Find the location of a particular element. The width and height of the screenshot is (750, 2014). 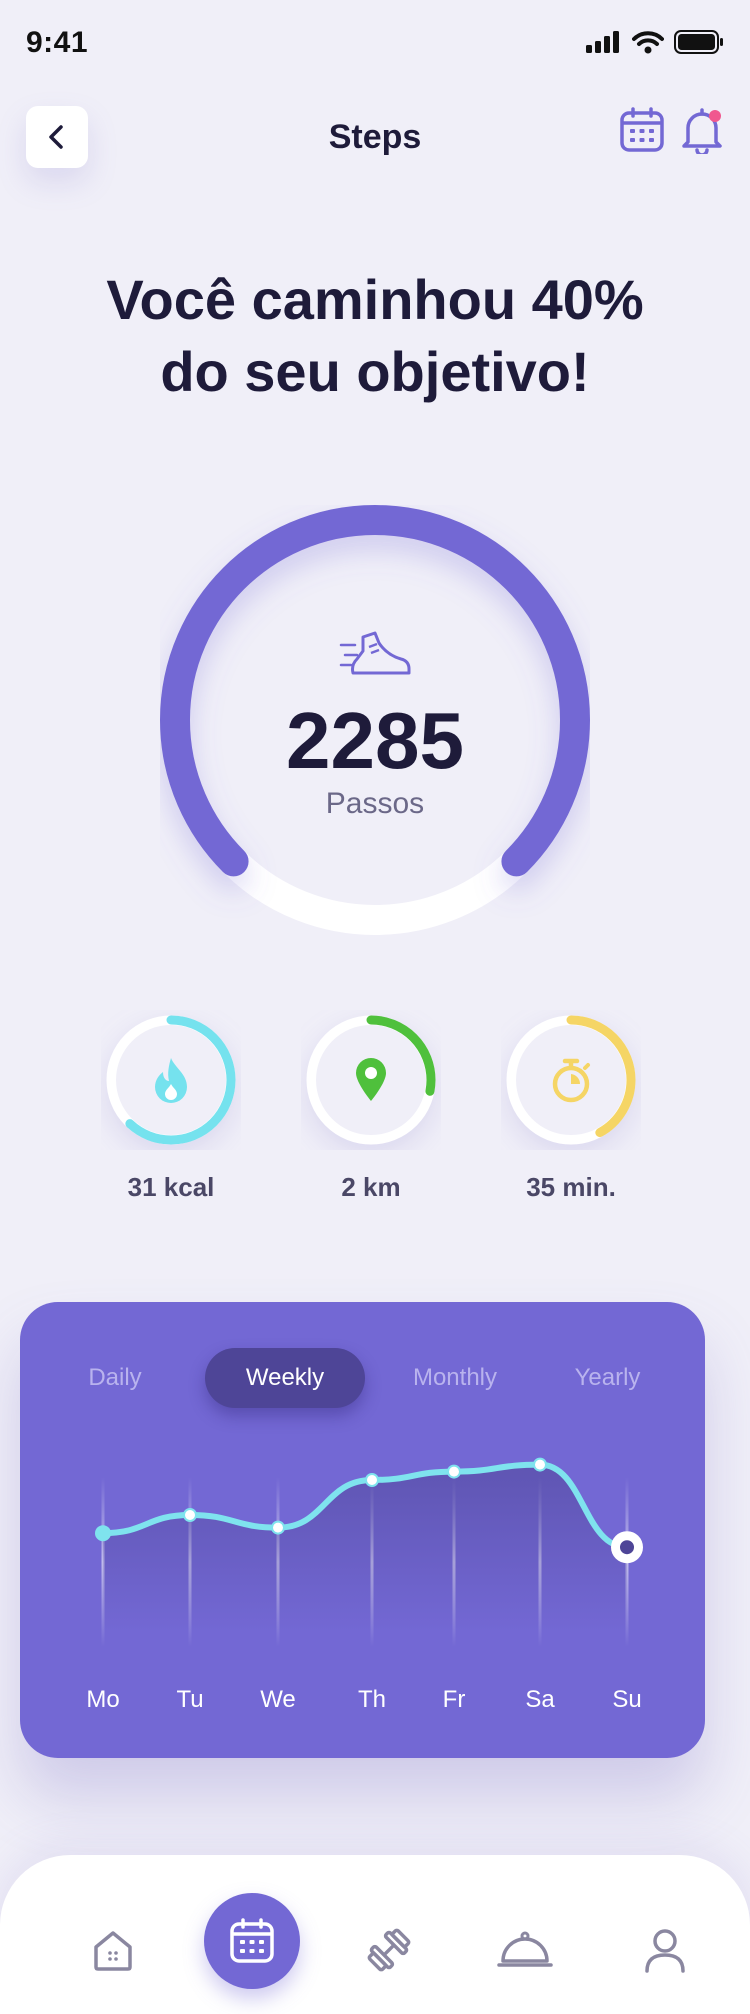

x-tick-label: Sa is located at coordinates (540, 1699).